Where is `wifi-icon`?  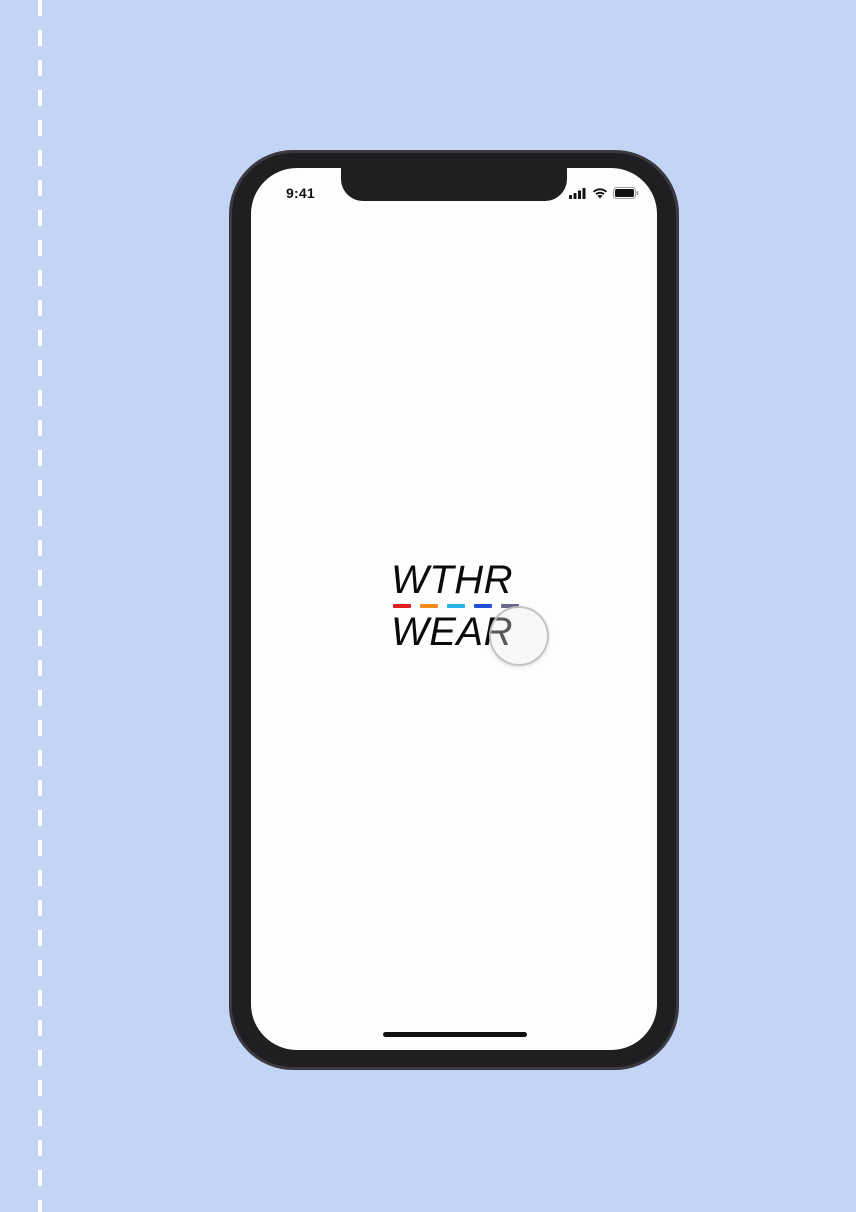
wifi-icon is located at coordinates (600, 195).